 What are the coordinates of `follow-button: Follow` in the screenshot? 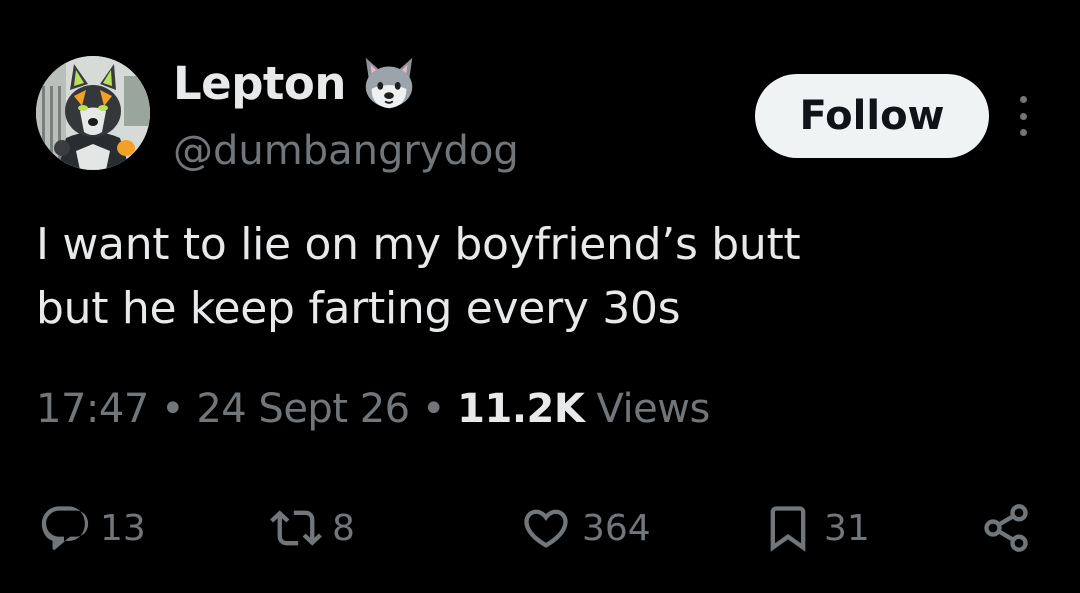 It's located at (872, 116).